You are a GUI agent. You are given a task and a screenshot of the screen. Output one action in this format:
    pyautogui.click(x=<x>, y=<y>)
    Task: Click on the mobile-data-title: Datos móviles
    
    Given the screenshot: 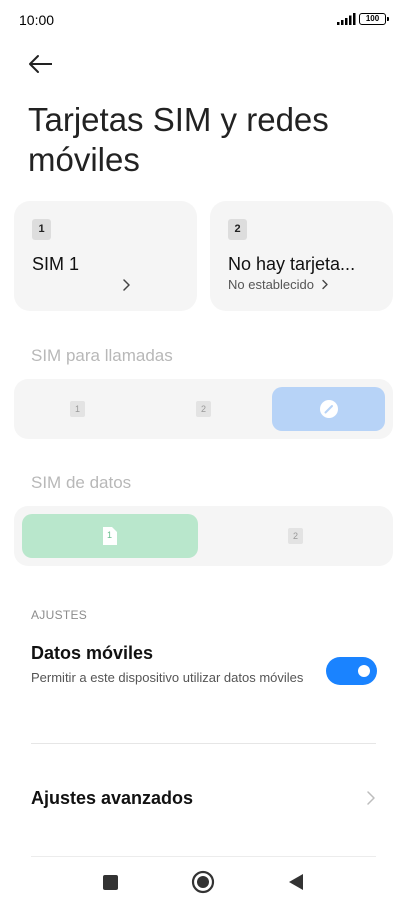 What is the action you would take?
    pyautogui.click(x=92, y=653)
    